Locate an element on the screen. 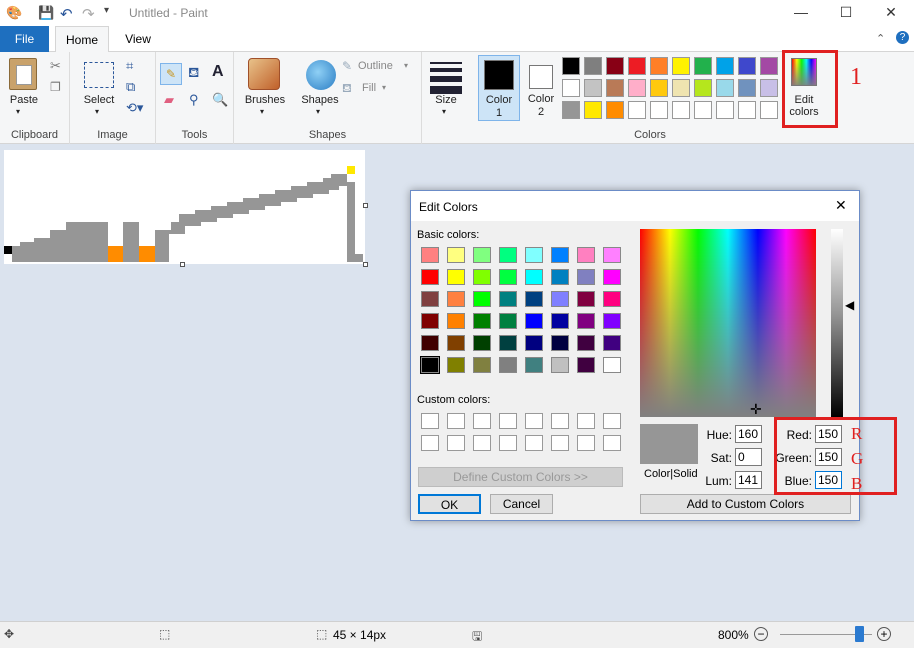 This screenshot has width=914, height=648. brushes-icon is located at coordinates (264, 74).